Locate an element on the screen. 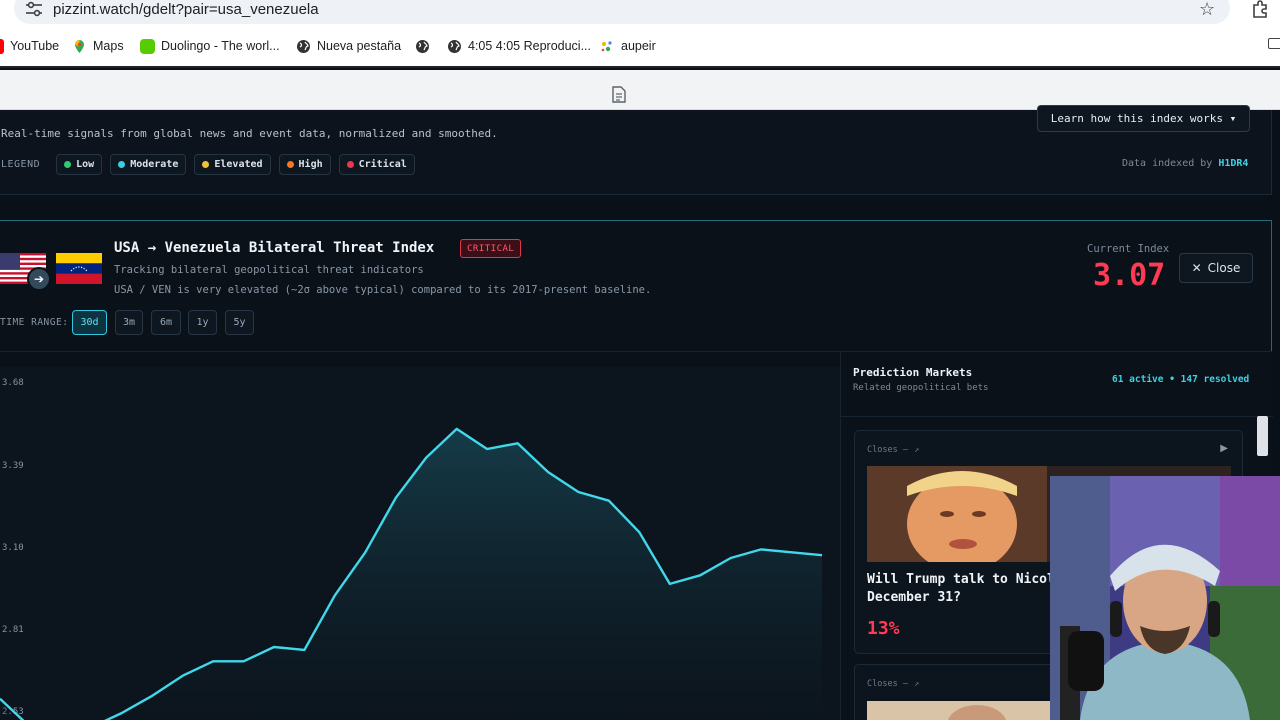 The height and width of the screenshot is (720, 1280). bookmark-star-icon: ☆ is located at coordinates (1207, 10).